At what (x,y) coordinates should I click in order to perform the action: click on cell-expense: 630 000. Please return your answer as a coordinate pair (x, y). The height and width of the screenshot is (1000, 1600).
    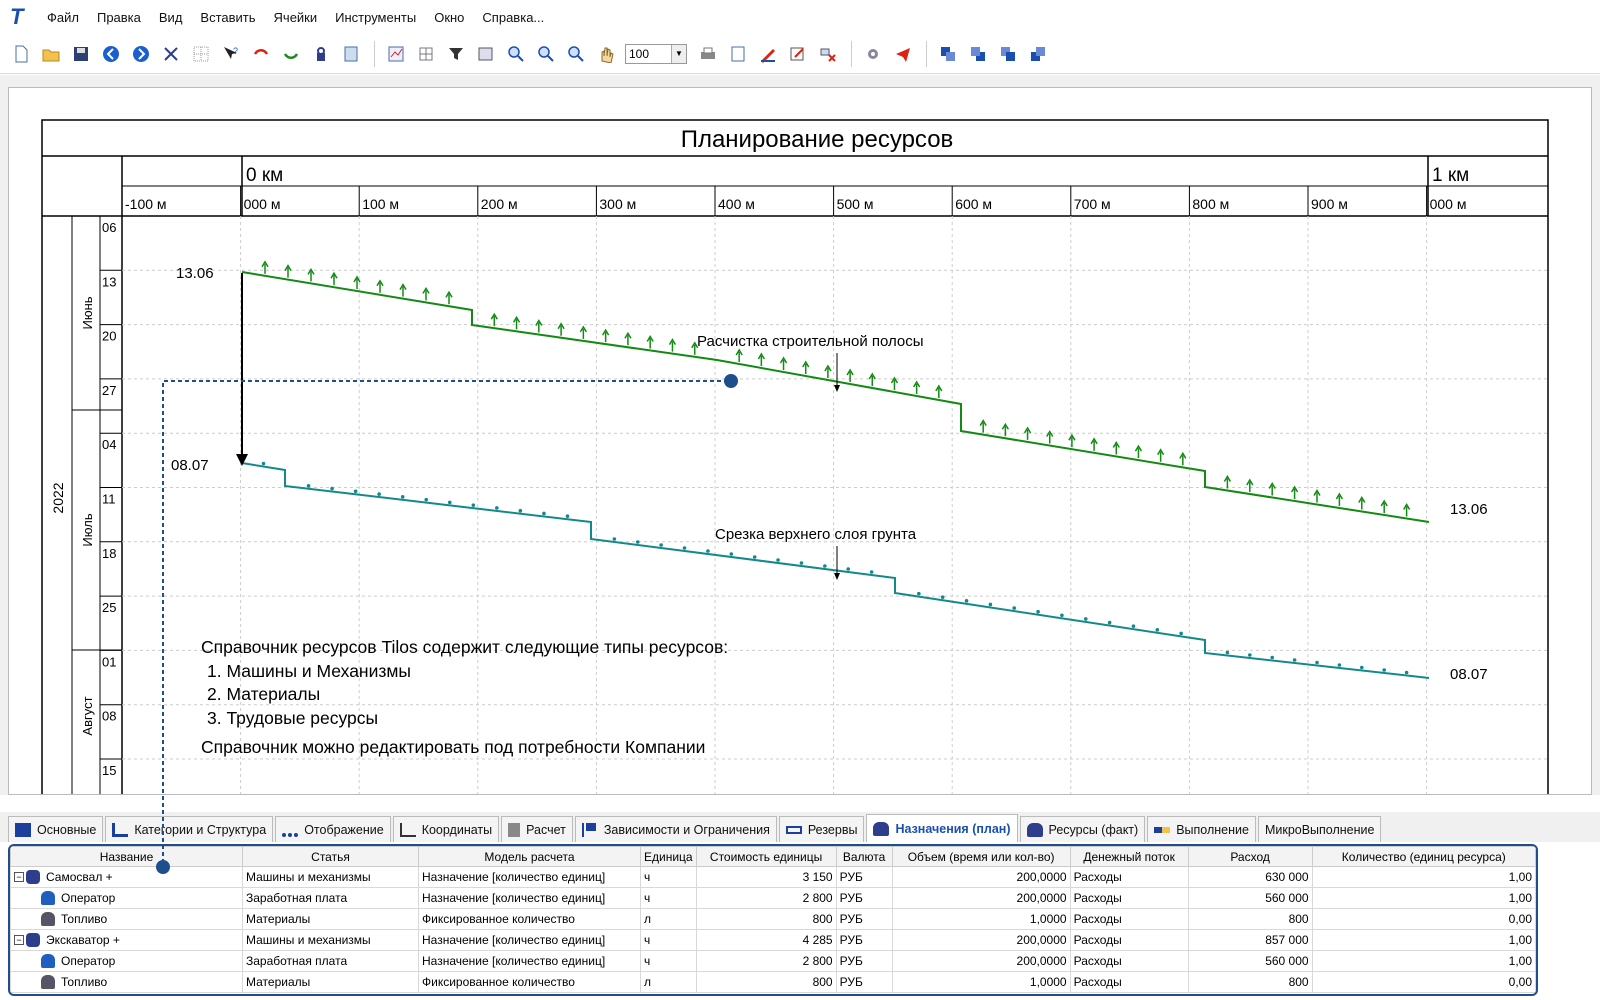
    Looking at the image, I should click on (1250, 877).